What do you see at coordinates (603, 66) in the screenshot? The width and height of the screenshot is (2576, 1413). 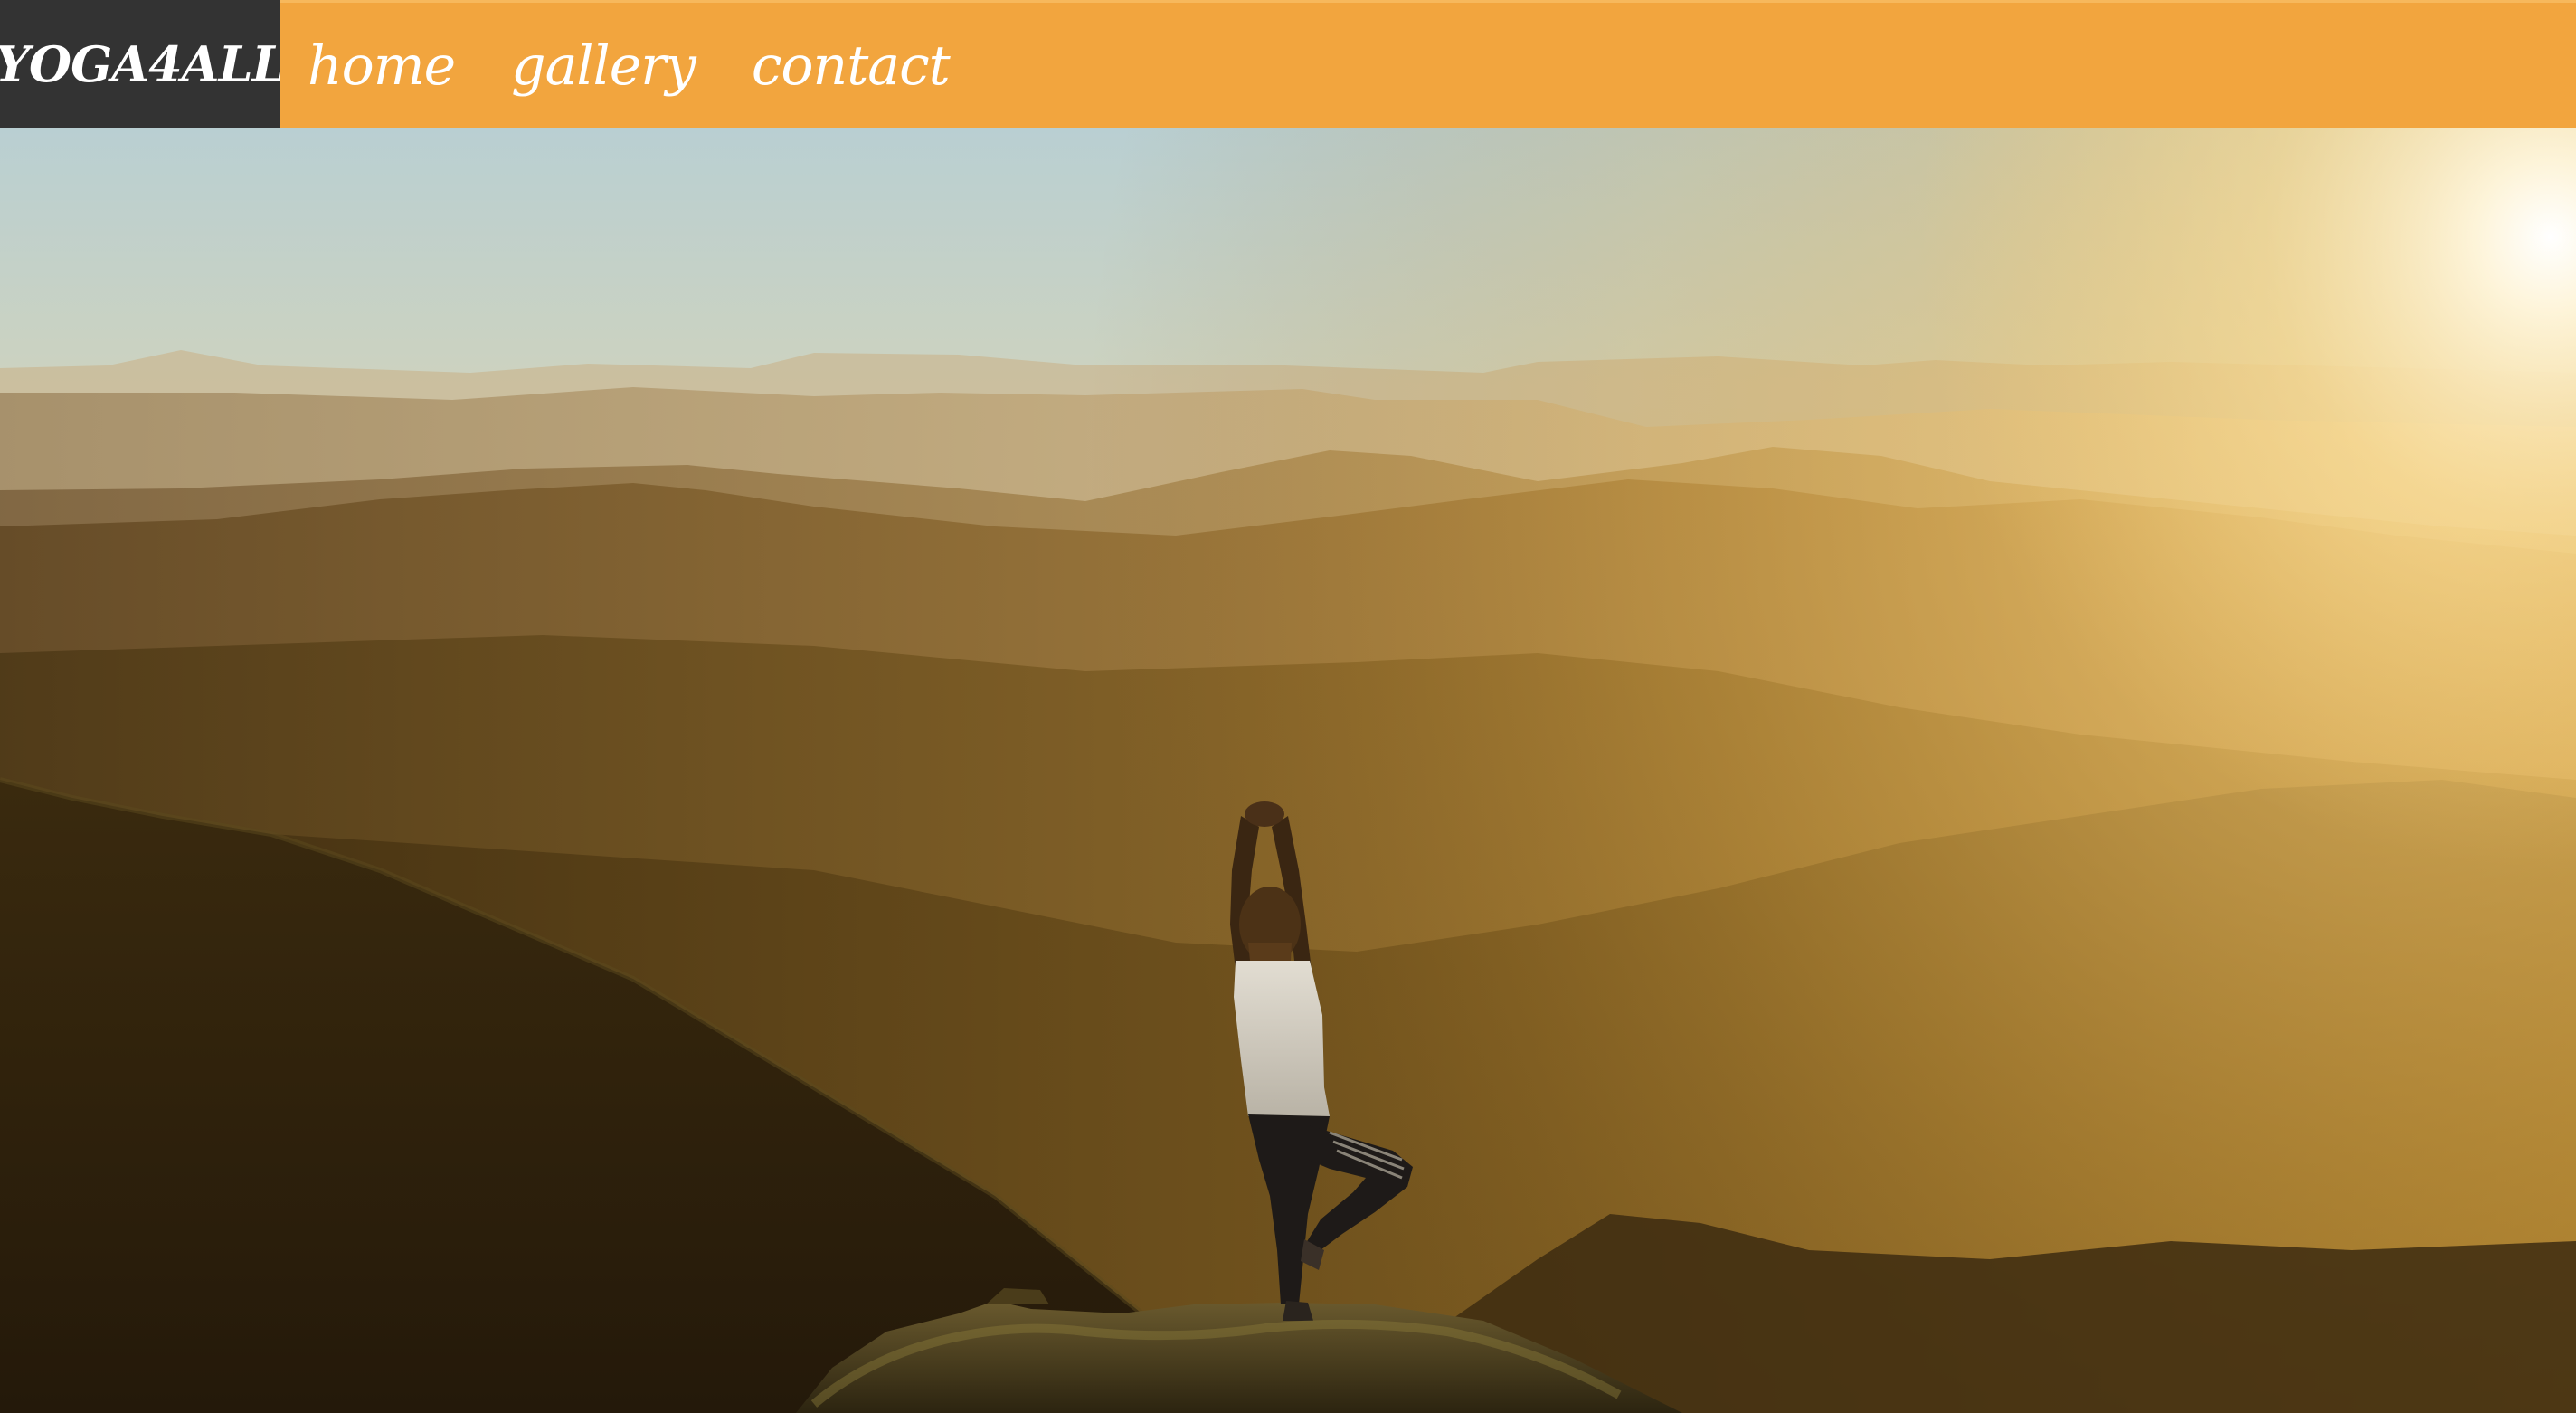 I see `nav-link-gallery: gallery` at bounding box center [603, 66].